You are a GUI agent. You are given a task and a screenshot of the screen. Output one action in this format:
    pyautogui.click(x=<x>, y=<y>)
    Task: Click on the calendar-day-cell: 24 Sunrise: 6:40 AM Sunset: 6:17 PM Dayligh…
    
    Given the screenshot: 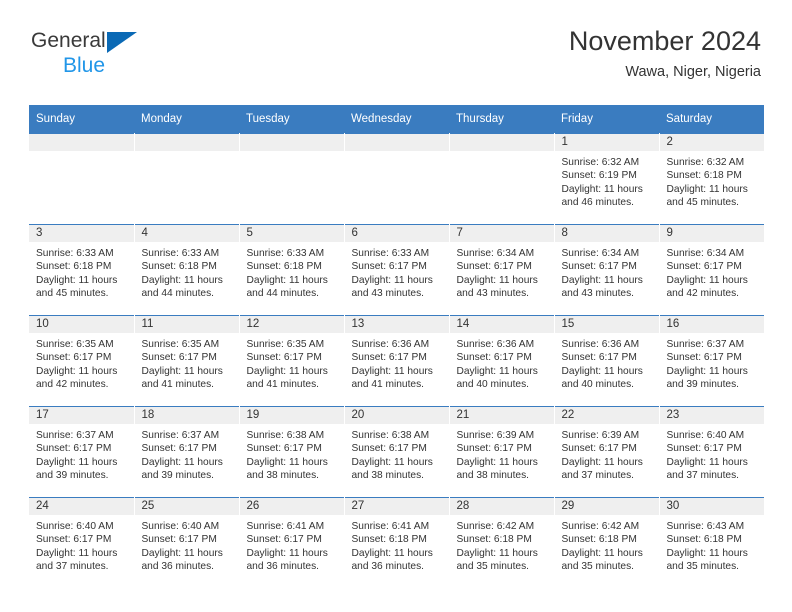 What is the action you would take?
    pyautogui.click(x=82, y=542)
    